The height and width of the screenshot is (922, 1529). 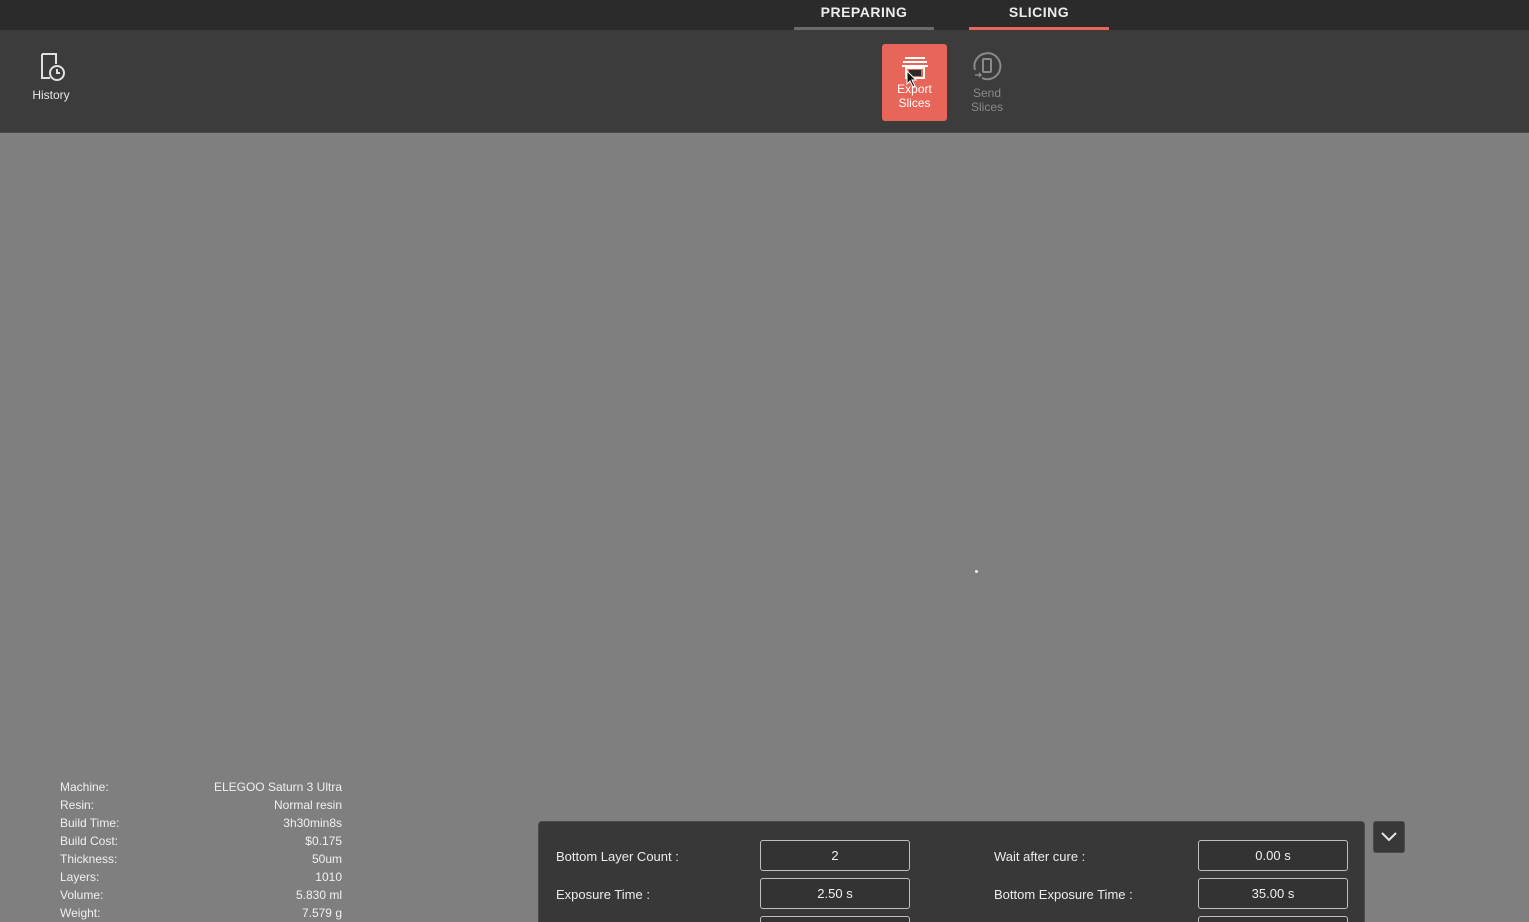 What do you see at coordinates (201, 841) in the screenshot?
I see `info-row-build-cost: Build Cost: $0.175` at bounding box center [201, 841].